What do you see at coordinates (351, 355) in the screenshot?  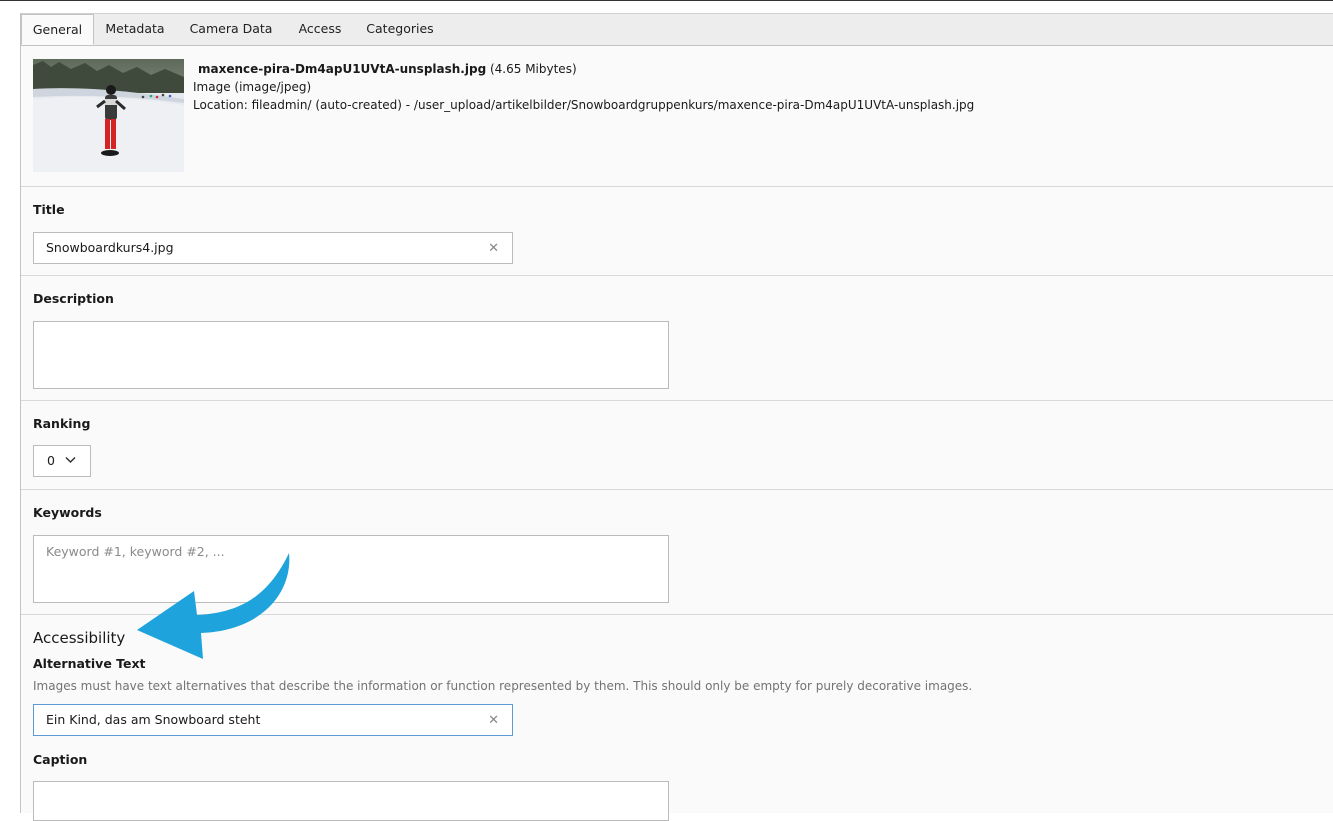 I see `description-textarea` at bounding box center [351, 355].